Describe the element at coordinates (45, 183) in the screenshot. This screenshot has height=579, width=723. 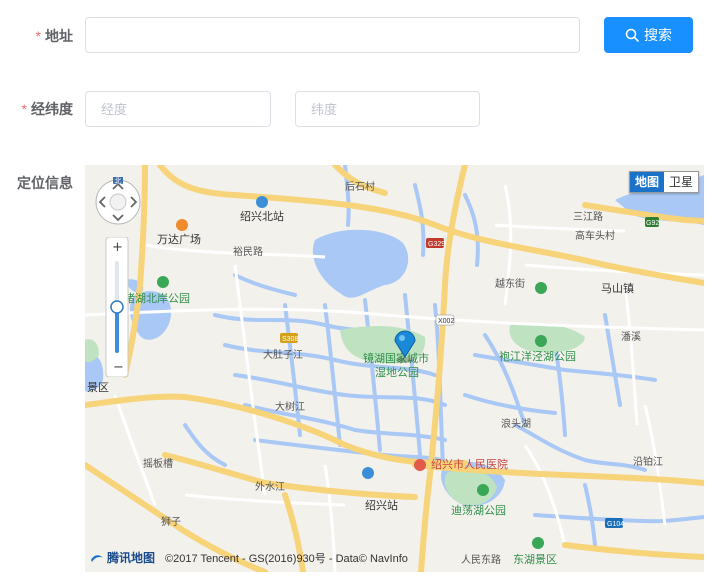
I see `location-label-text: 定位信息` at that location.